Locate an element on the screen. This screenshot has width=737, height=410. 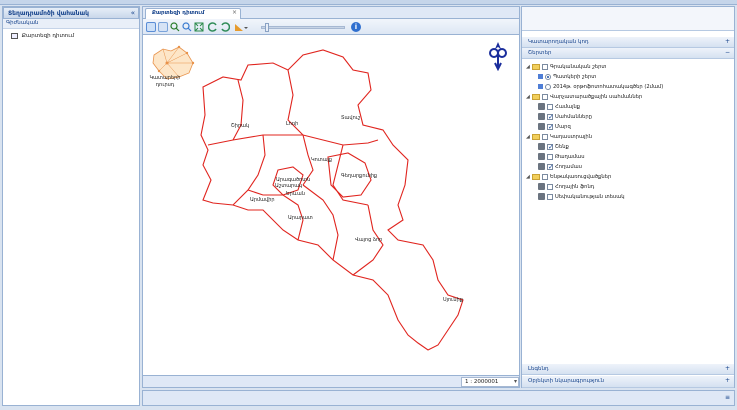
tree-node-radio: 2014թ. օրթոֆոտոհատակագծեր (2մամ) is located at coordinates (600, 87).